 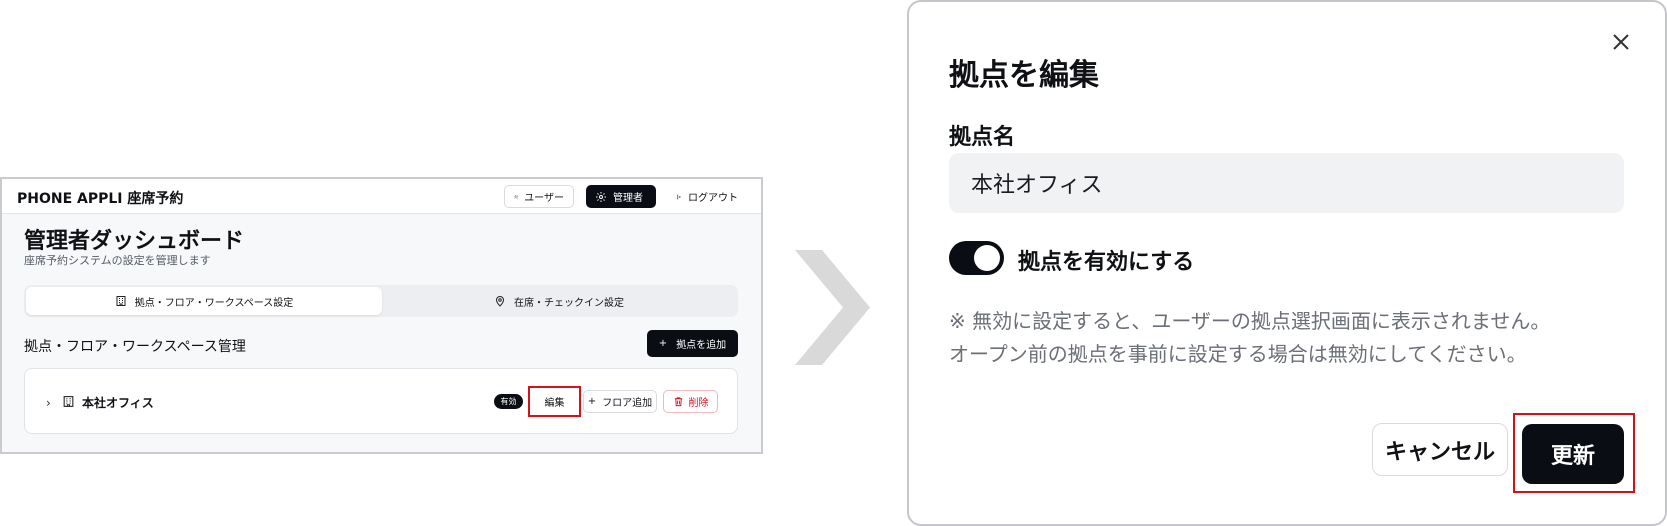 I want to click on site-name-label: 拠点名, so click(x=982, y=137).